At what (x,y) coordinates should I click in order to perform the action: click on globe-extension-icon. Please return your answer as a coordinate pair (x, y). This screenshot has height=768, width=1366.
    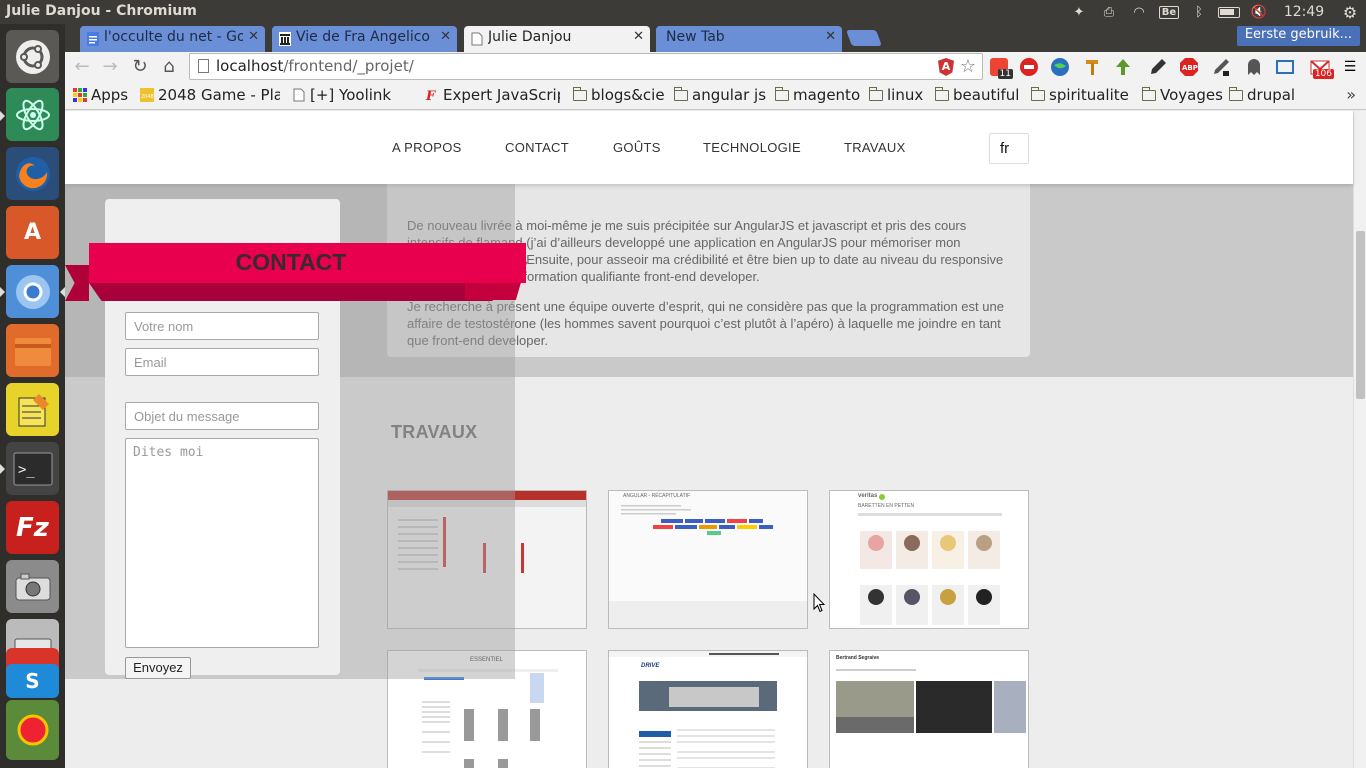
    Looking at the image, I should click on (1060, 67).